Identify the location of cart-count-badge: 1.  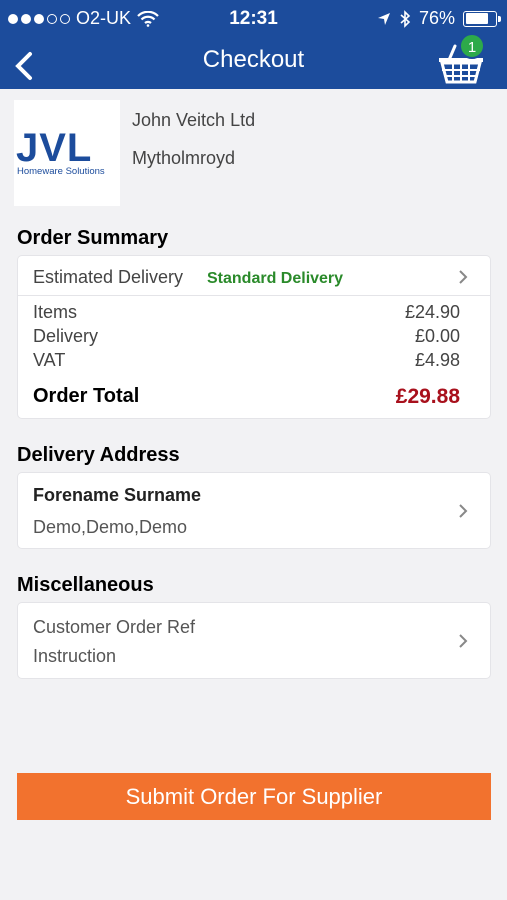
(472, 46).